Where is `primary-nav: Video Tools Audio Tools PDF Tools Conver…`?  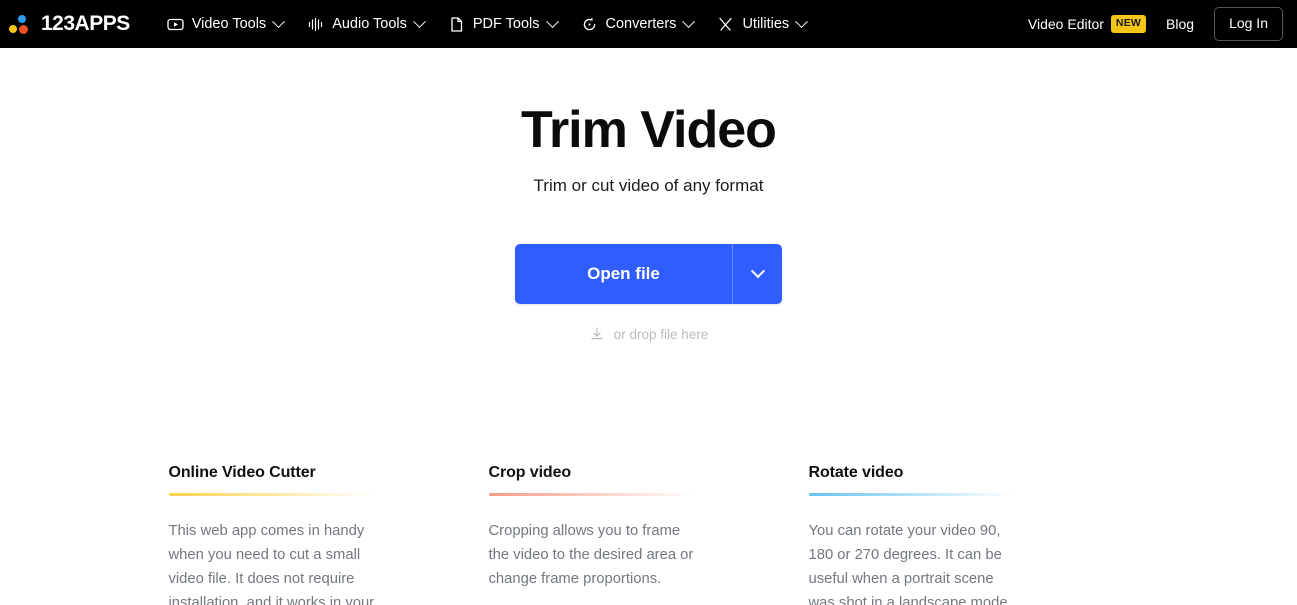
primary-nav: Video Tools Audio Tools PDF Tools Conver… is located at coordinates (486, 24).